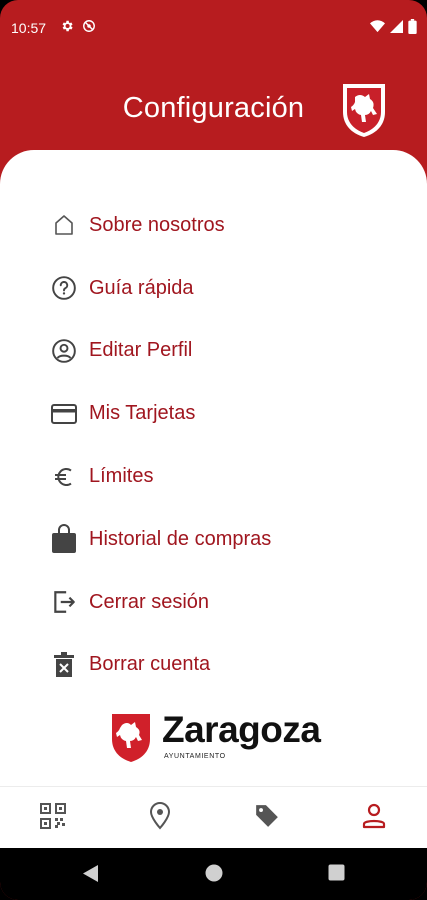  Describe the element at coordinates (412, 26) in the screenshot. I see `battery-icon` at that location.